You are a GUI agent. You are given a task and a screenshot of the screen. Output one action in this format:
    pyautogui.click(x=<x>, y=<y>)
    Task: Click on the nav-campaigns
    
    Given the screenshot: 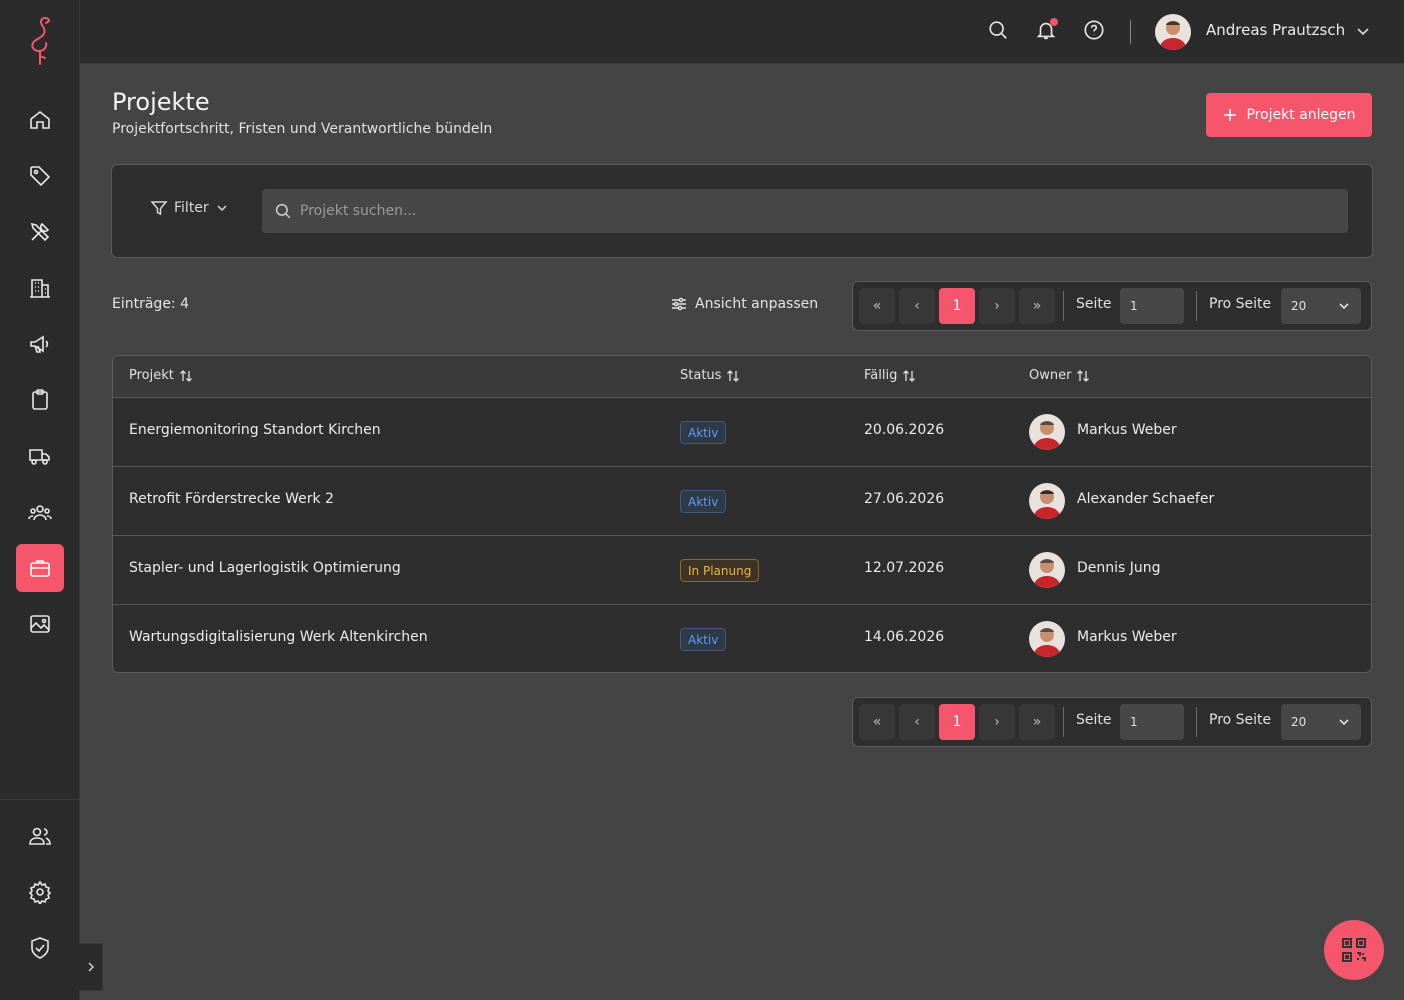 What is the action you would take?
    pyautogui.click(x=40, y=344)
    